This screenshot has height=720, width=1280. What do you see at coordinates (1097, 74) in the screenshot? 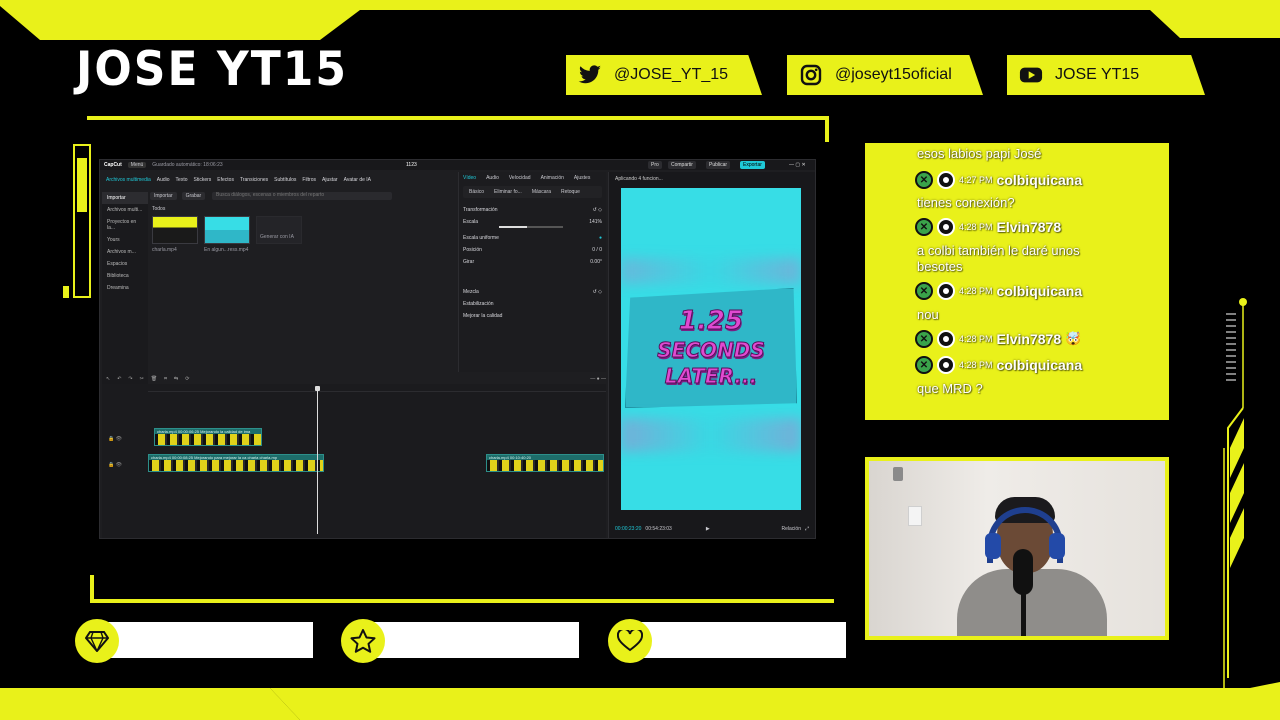
I see `youtube-handle: JOSE YT15` at bounding box center [1097, 74].